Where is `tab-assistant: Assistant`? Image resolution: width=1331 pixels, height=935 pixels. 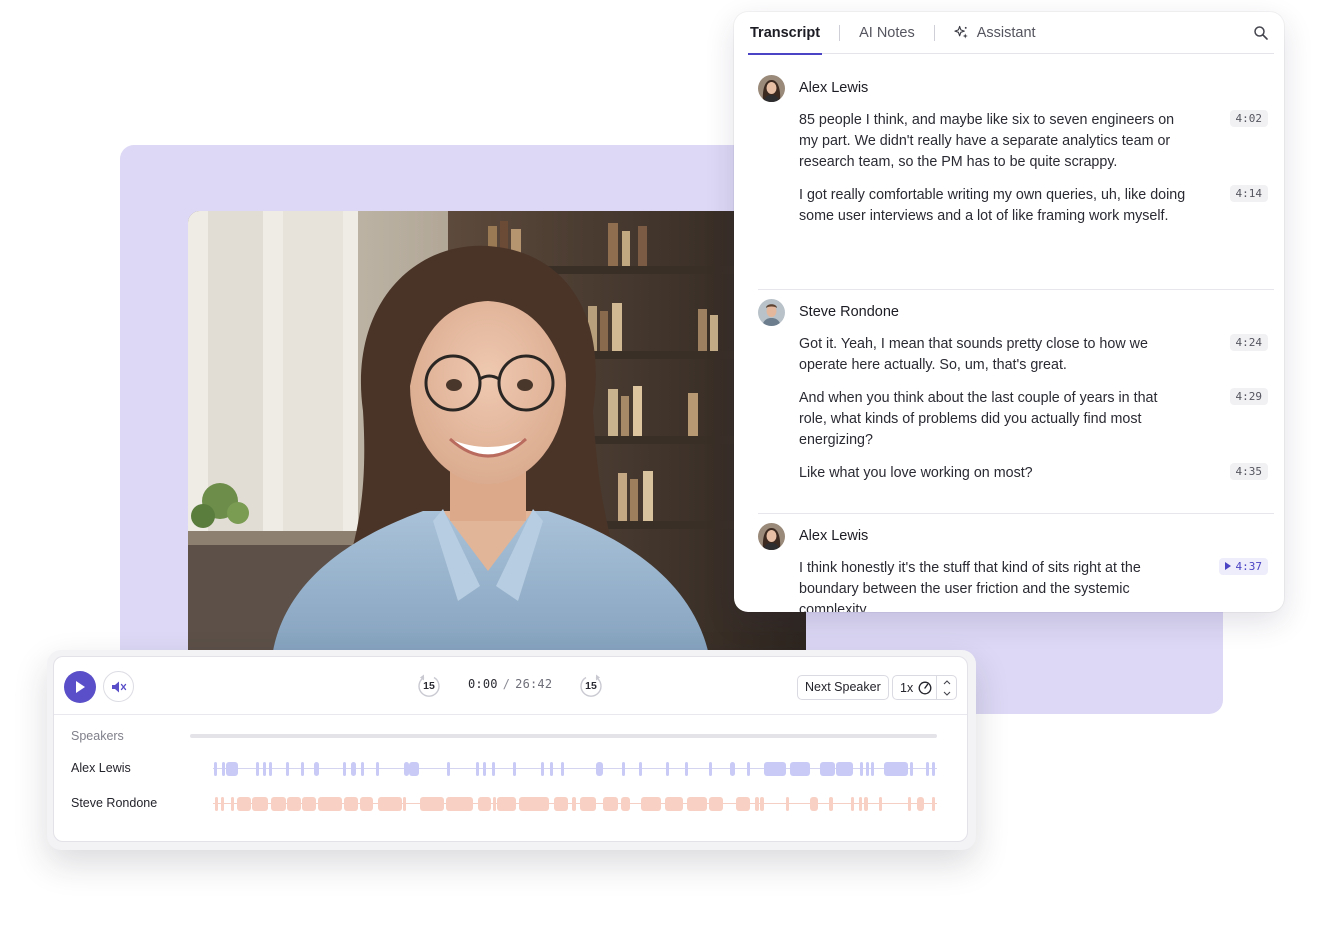
tab-assistant: Assistant is located at coordinates (995, 33).